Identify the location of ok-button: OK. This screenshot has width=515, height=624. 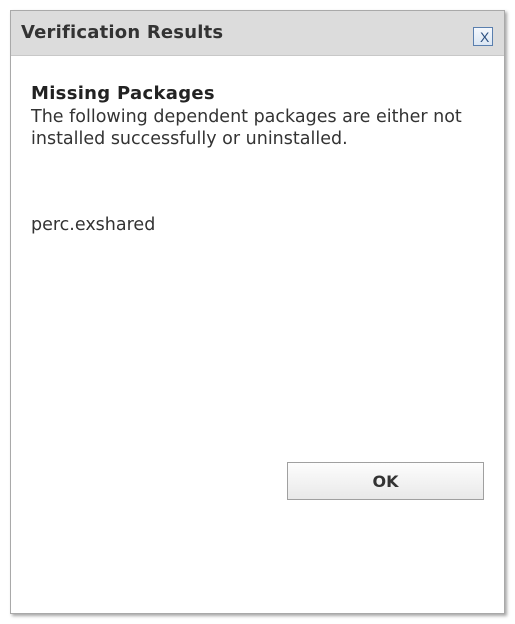
(385, 481).